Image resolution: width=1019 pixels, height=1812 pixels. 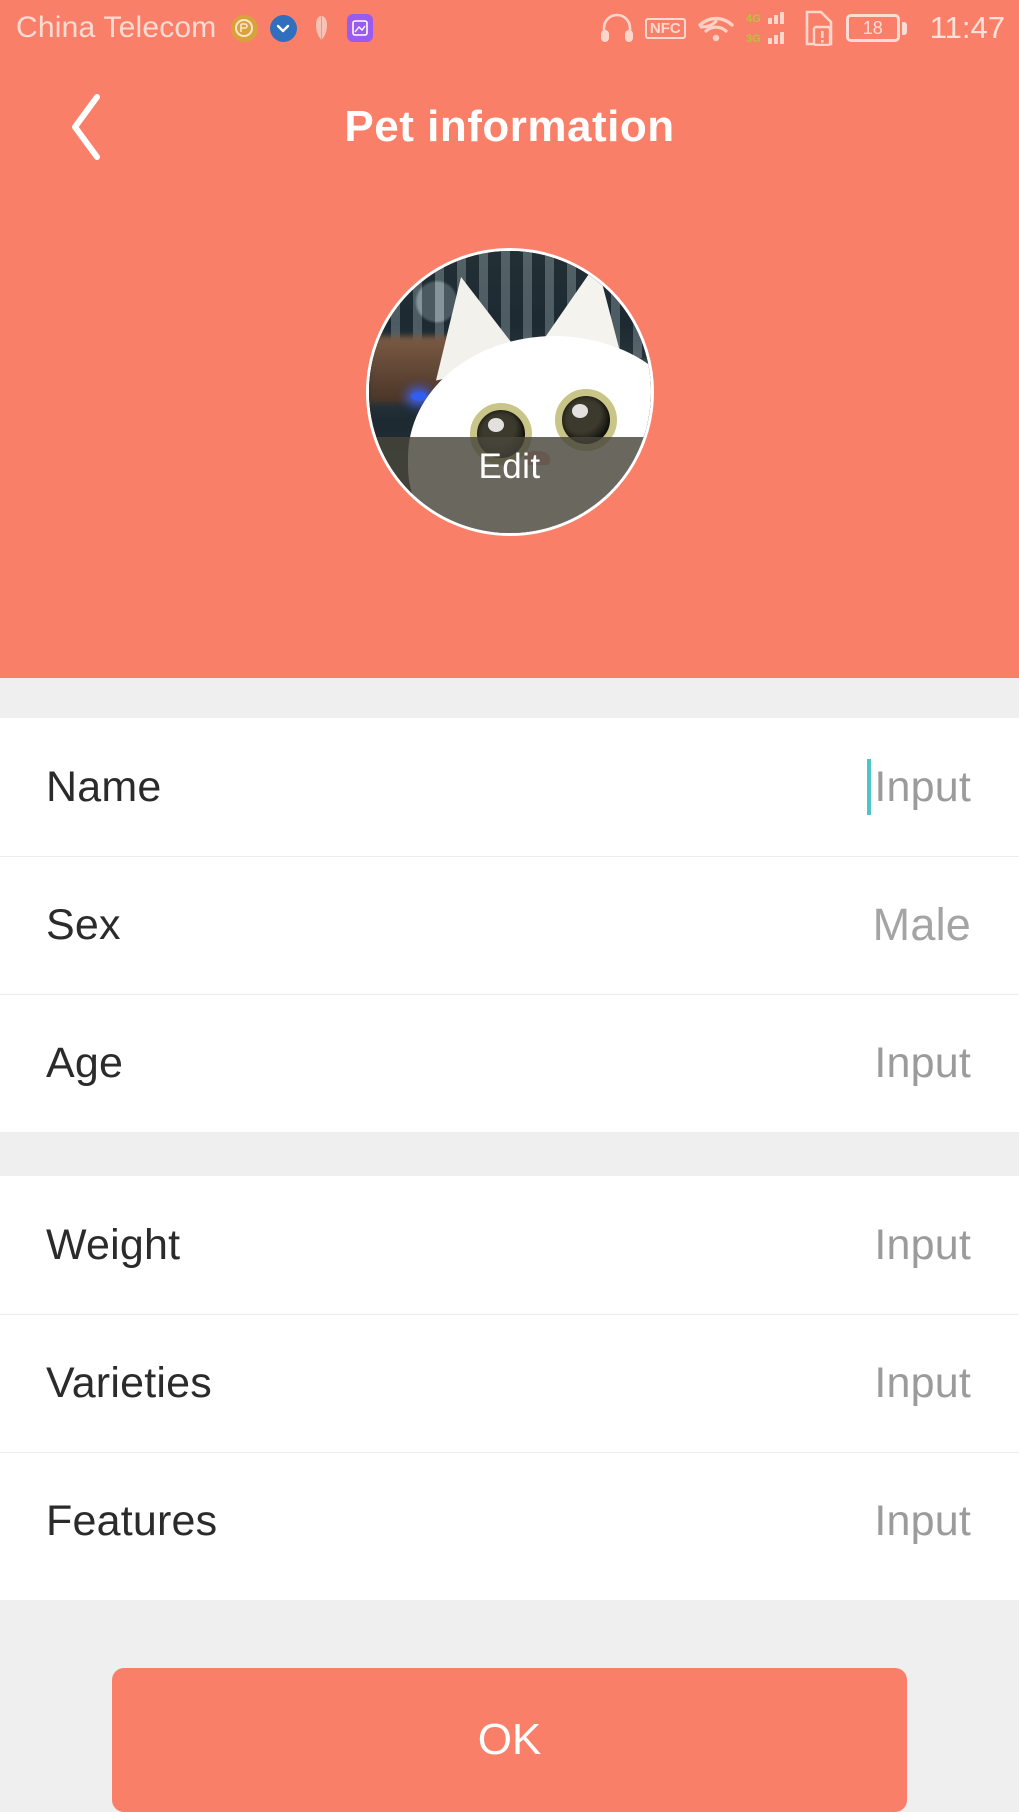 I want to click on status-bar-right-icons: NFC 4G 3G 18 11:47, so click(x=802, y=28).